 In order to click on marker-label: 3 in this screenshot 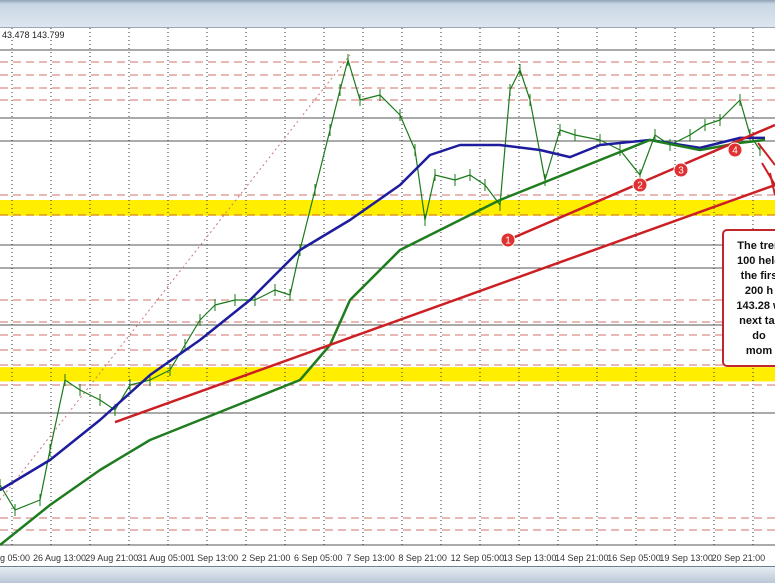, I will do `click(681, 171)`.